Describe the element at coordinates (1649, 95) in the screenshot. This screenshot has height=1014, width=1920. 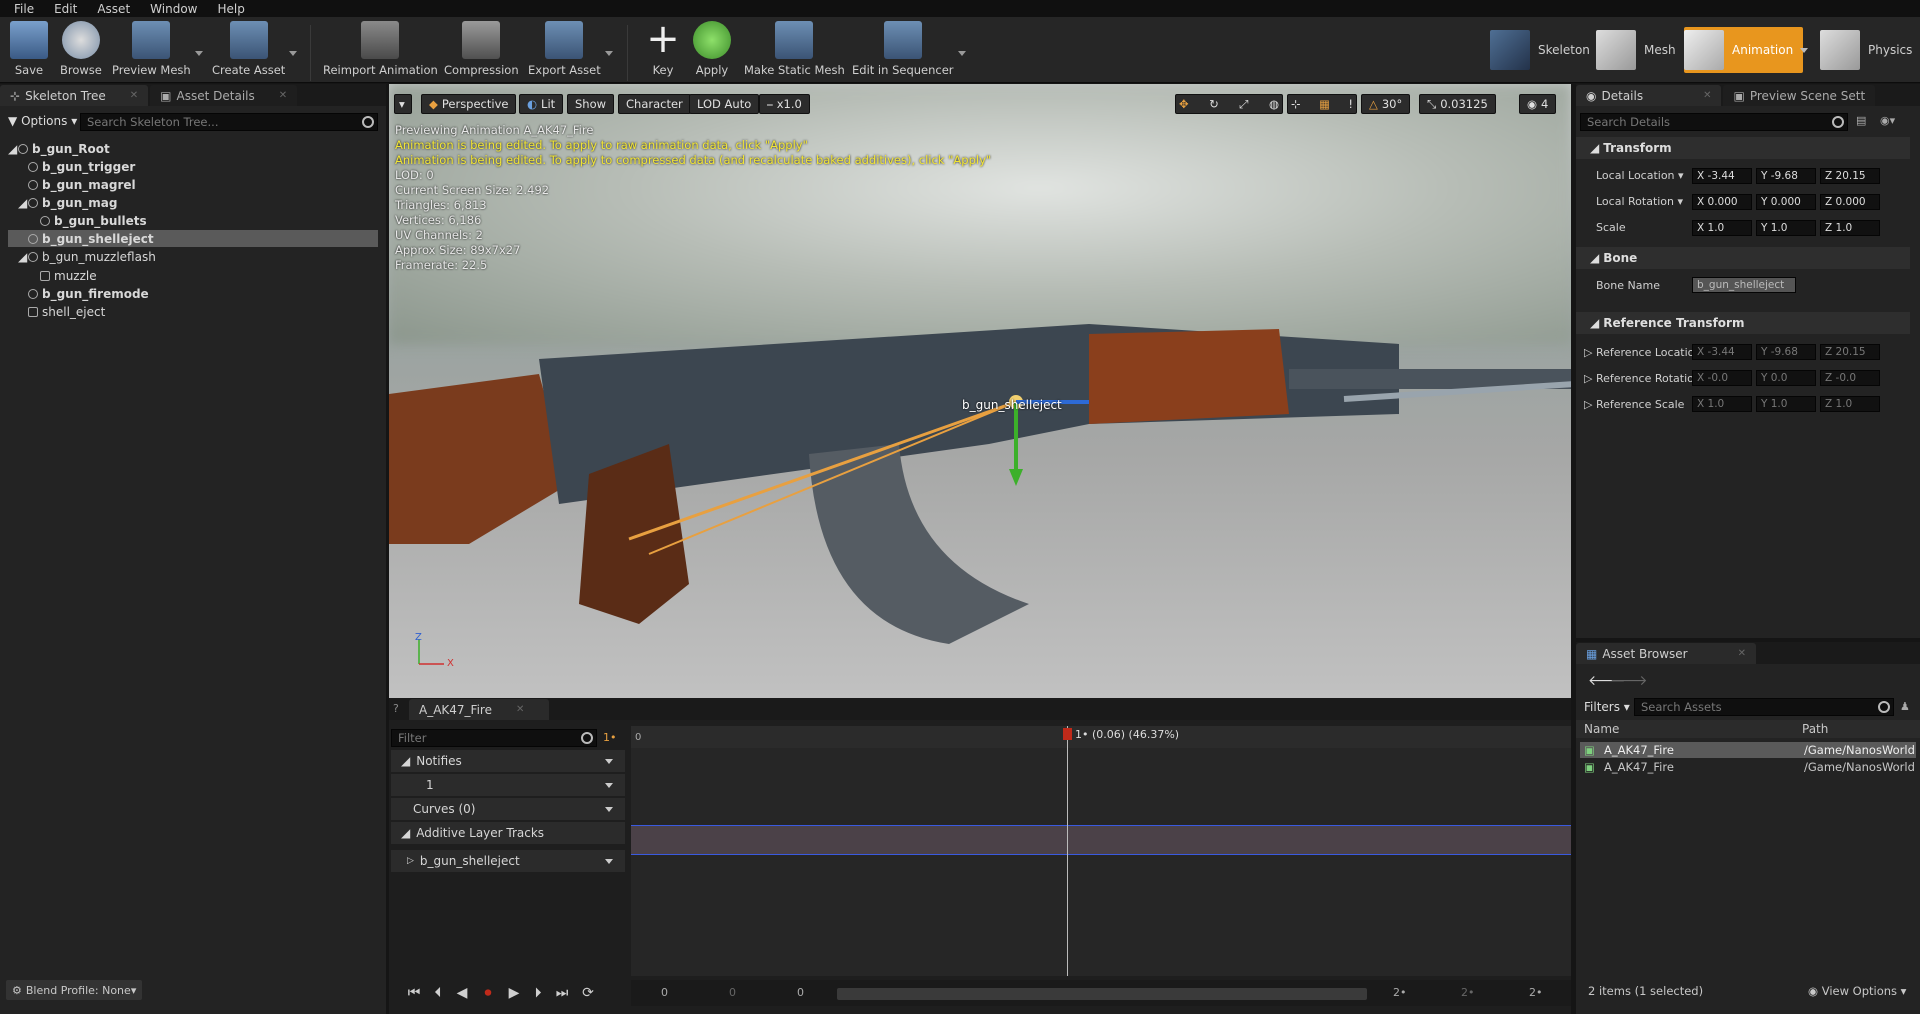
I see `tab-details: ◉ Details ✕` at that location.